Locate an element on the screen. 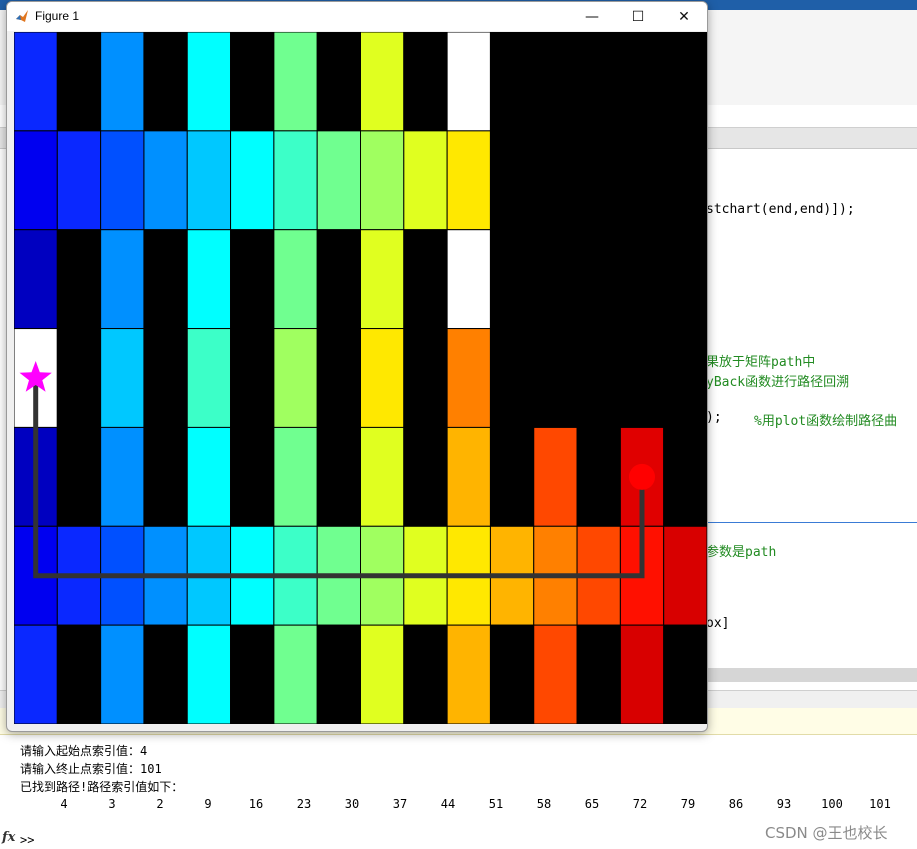  command-output-line: 请输入起始点索引值：4 is located at coordinates (84, 751).